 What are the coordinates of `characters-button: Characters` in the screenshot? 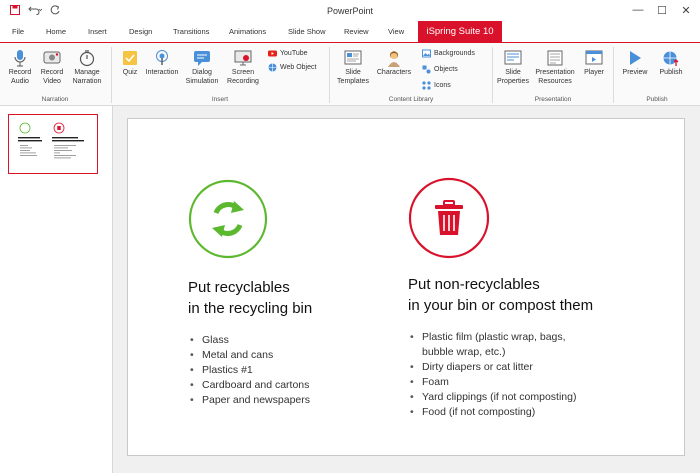 It's located at (394, 63).